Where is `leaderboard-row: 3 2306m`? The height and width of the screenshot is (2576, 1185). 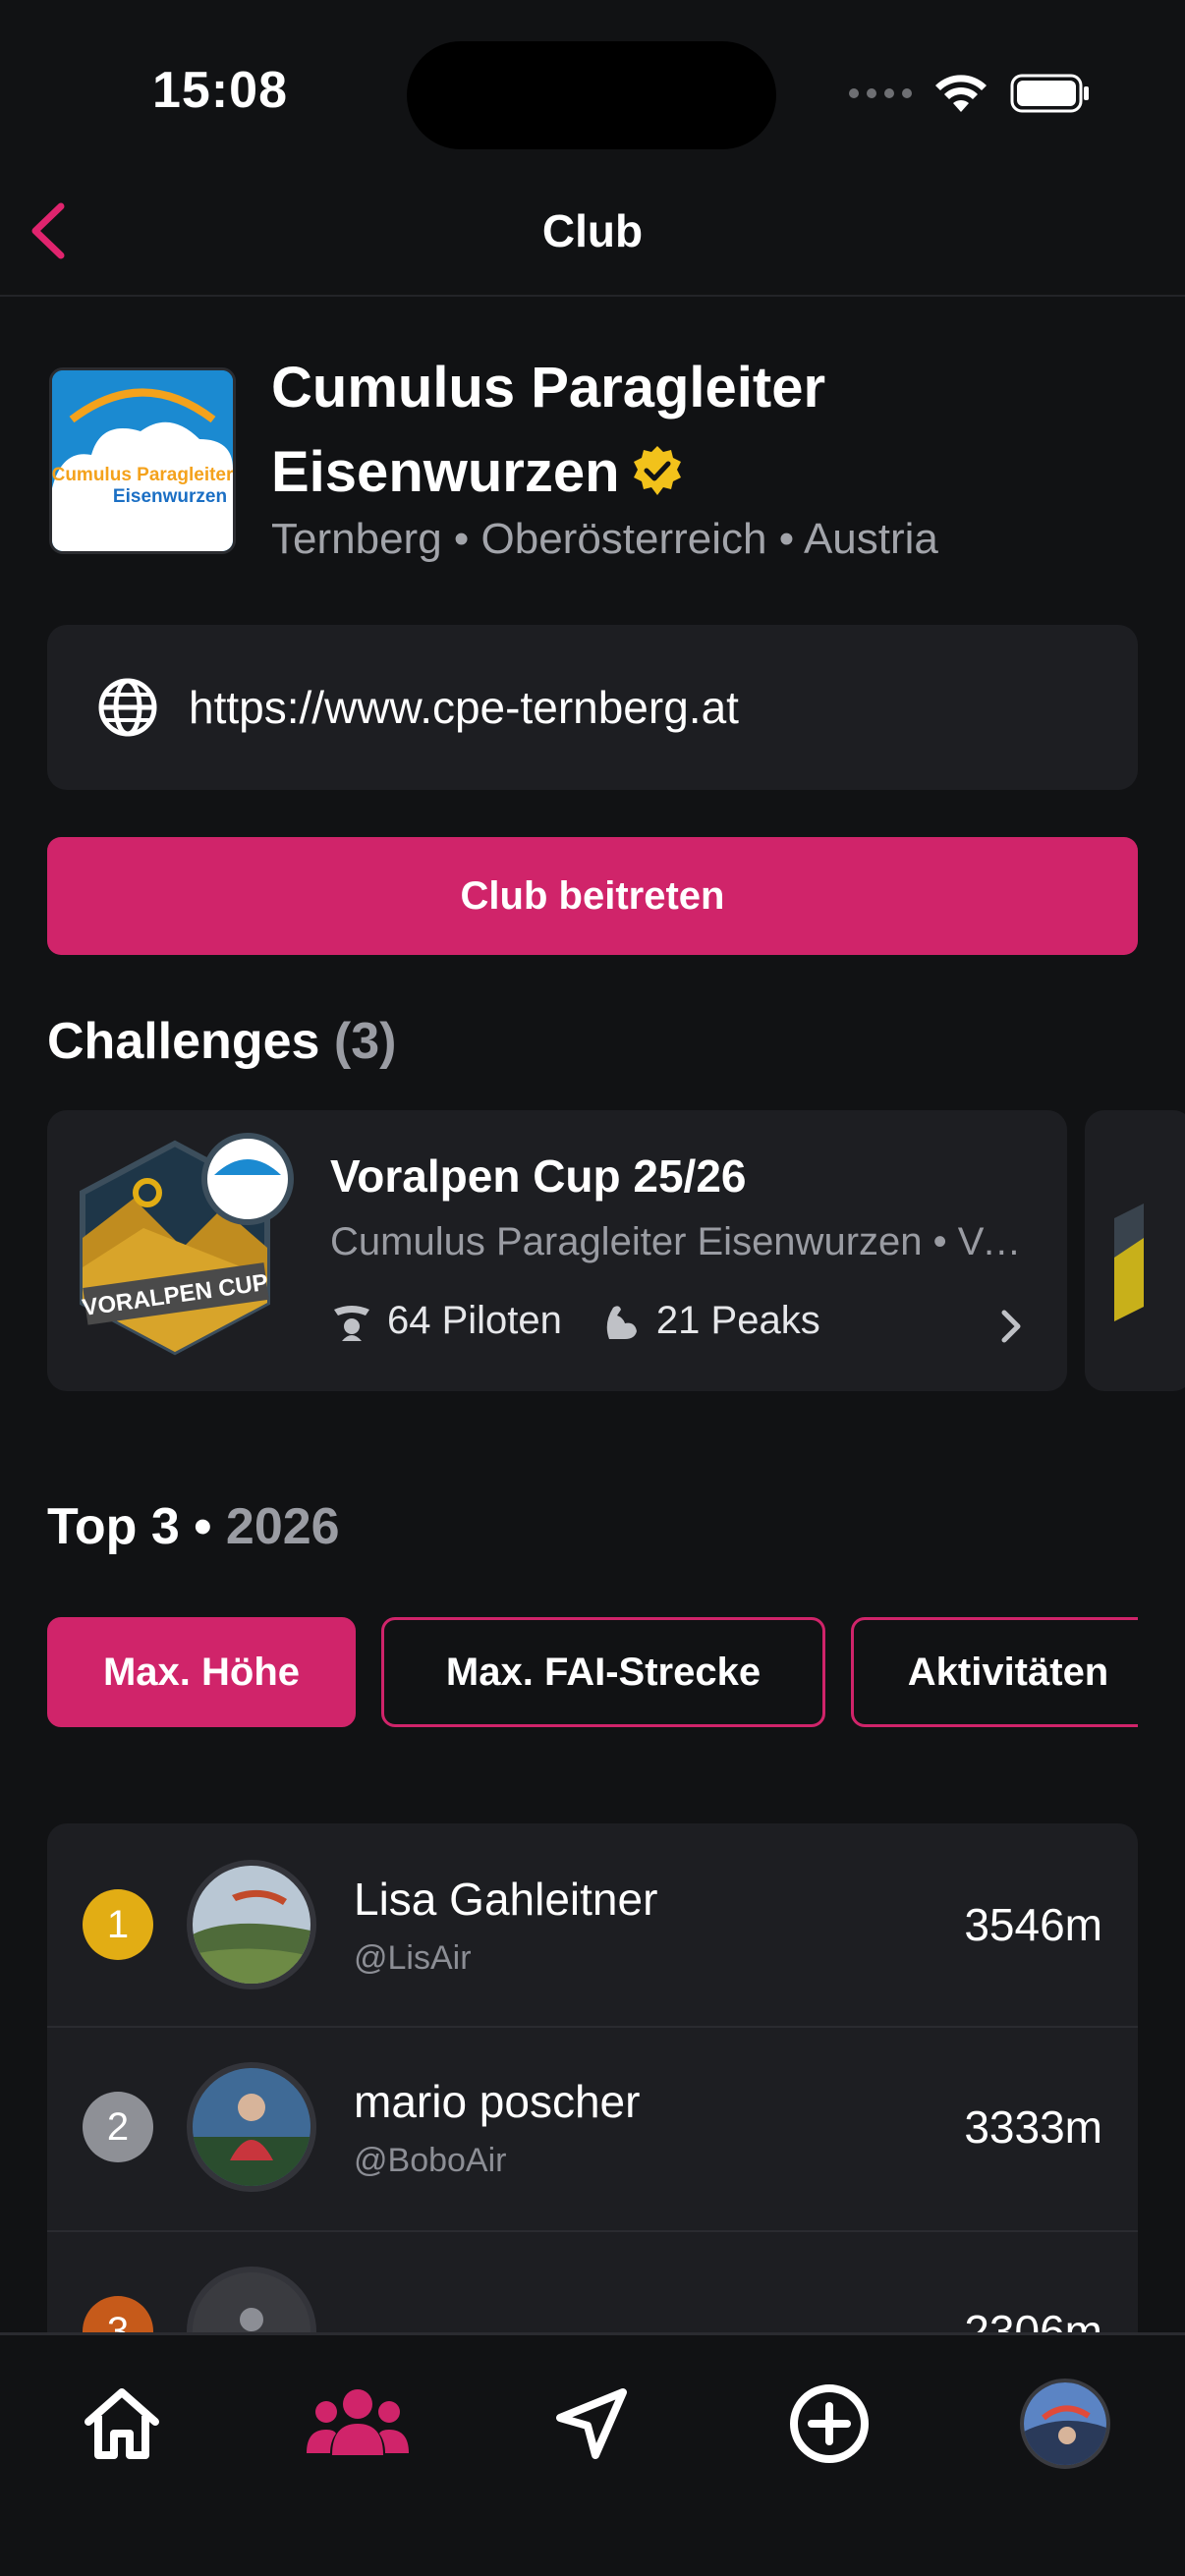
leaderboard-row: 3 2306m is located at coordinates (592, 2283).